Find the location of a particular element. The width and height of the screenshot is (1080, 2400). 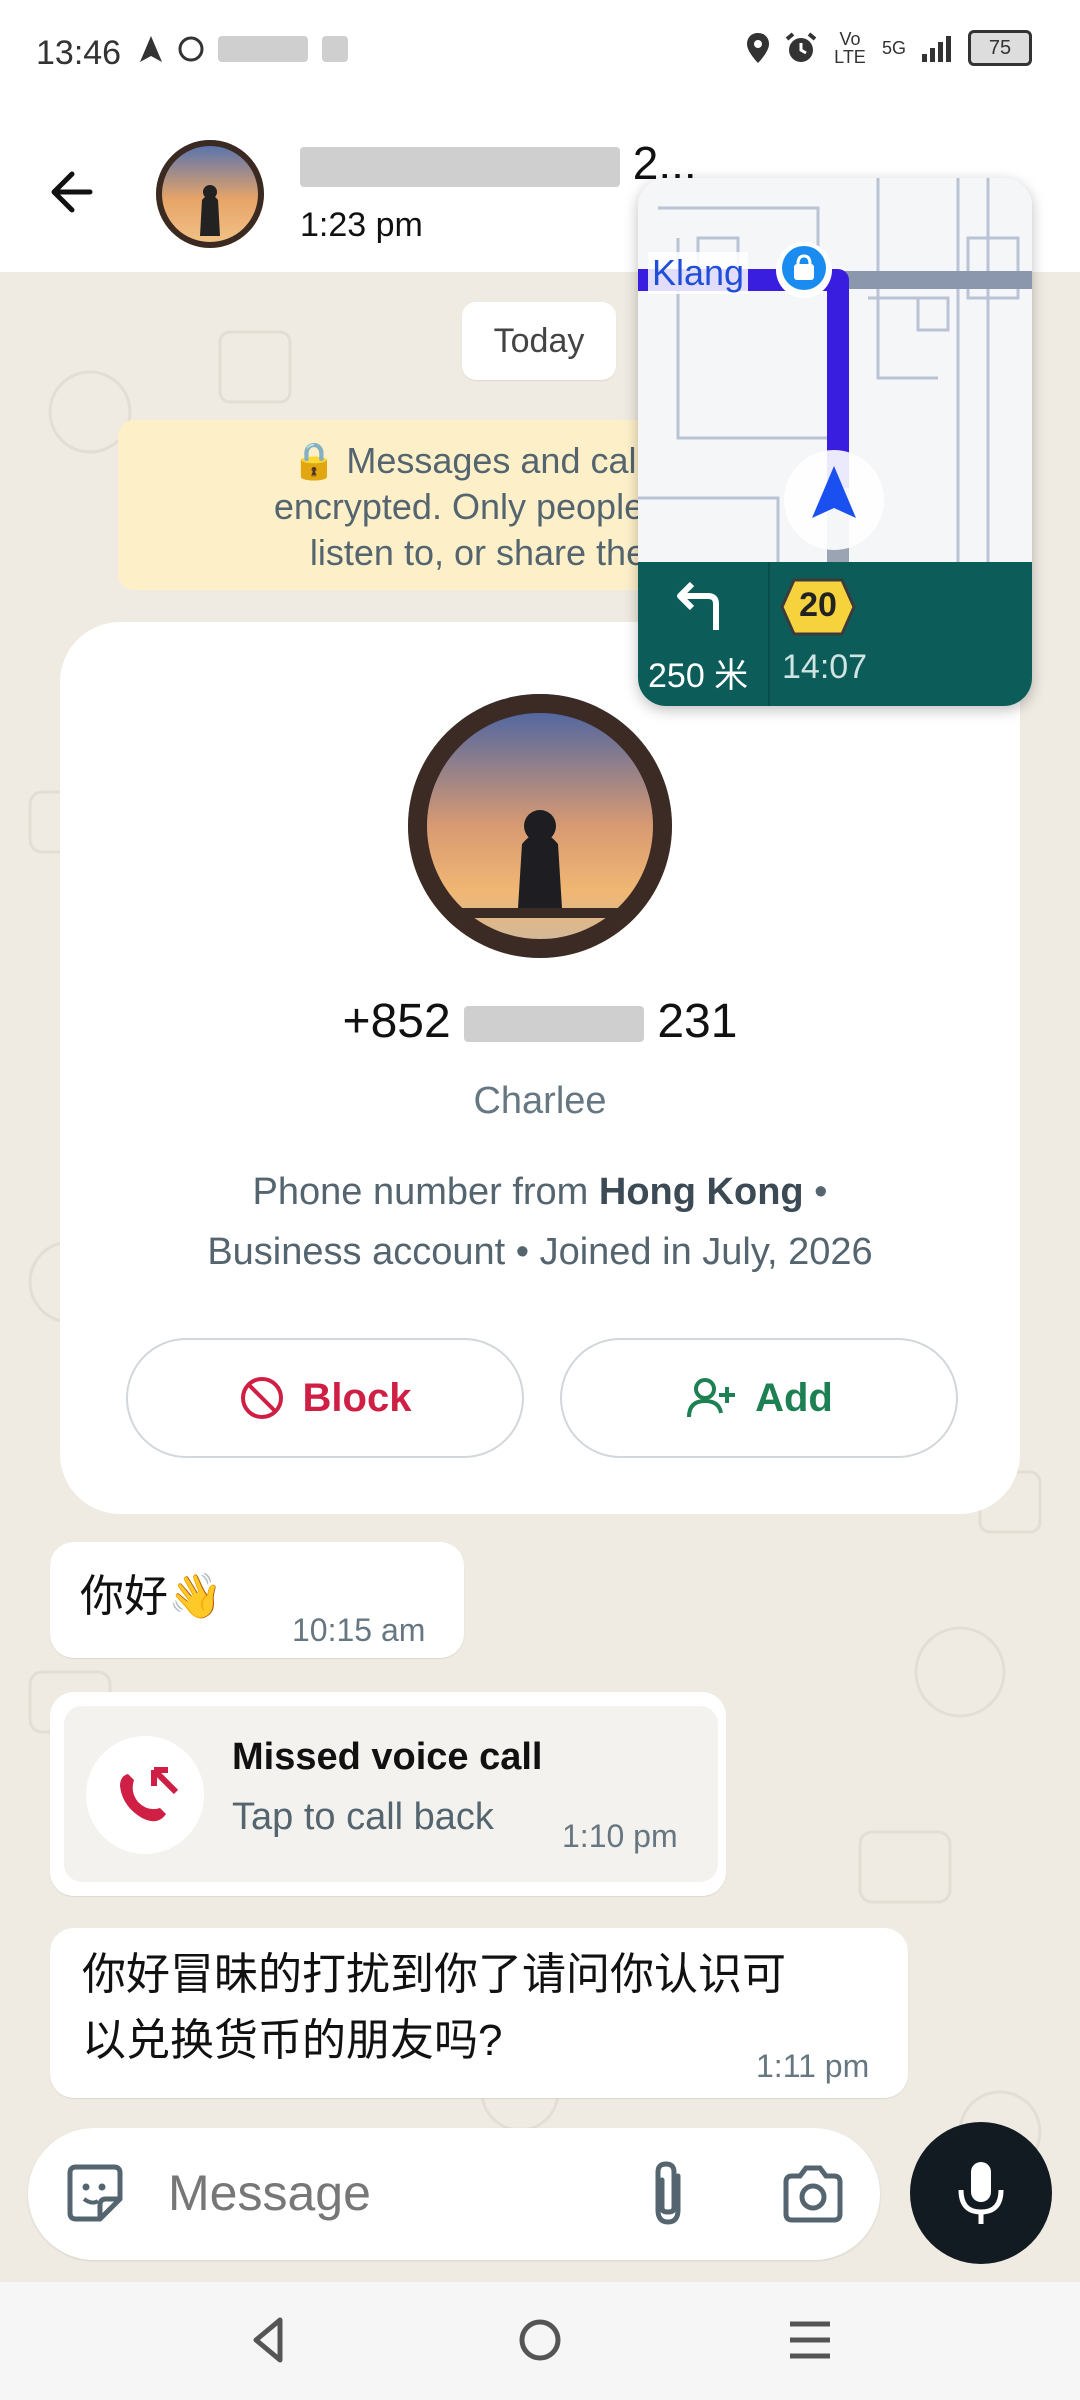

globe-icon is located at coordinates (191, 49).